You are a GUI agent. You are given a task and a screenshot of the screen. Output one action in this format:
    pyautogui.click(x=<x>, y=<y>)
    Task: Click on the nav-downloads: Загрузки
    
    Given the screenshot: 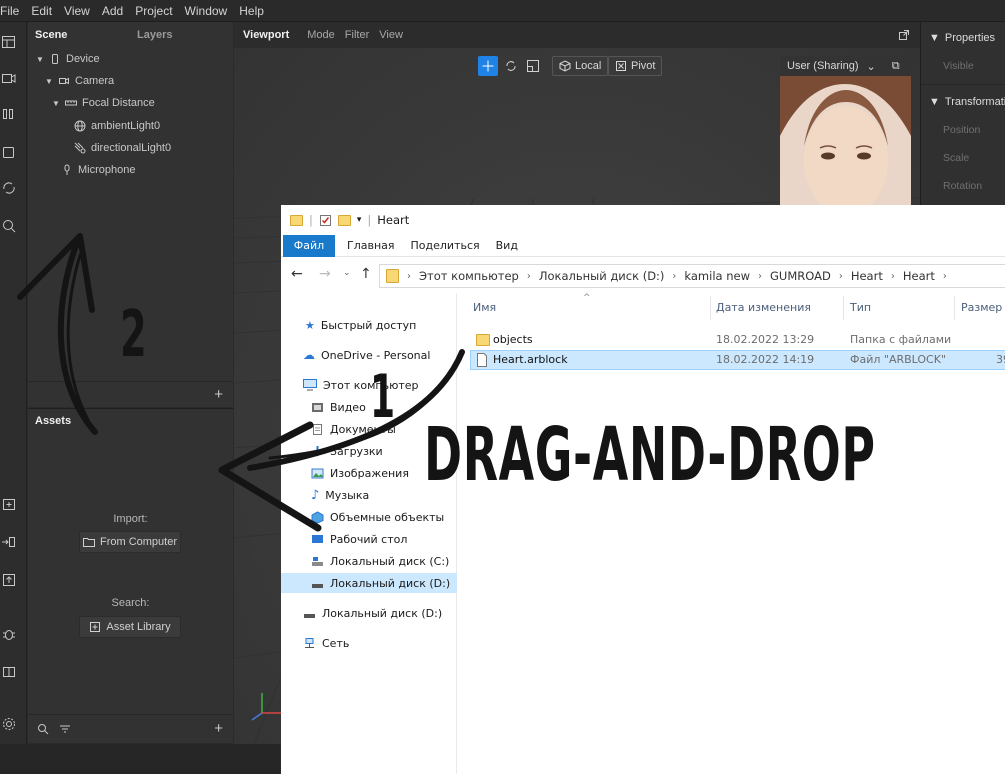 What is the action you would take?
    pyautogui.click(x=347, y=451)
    